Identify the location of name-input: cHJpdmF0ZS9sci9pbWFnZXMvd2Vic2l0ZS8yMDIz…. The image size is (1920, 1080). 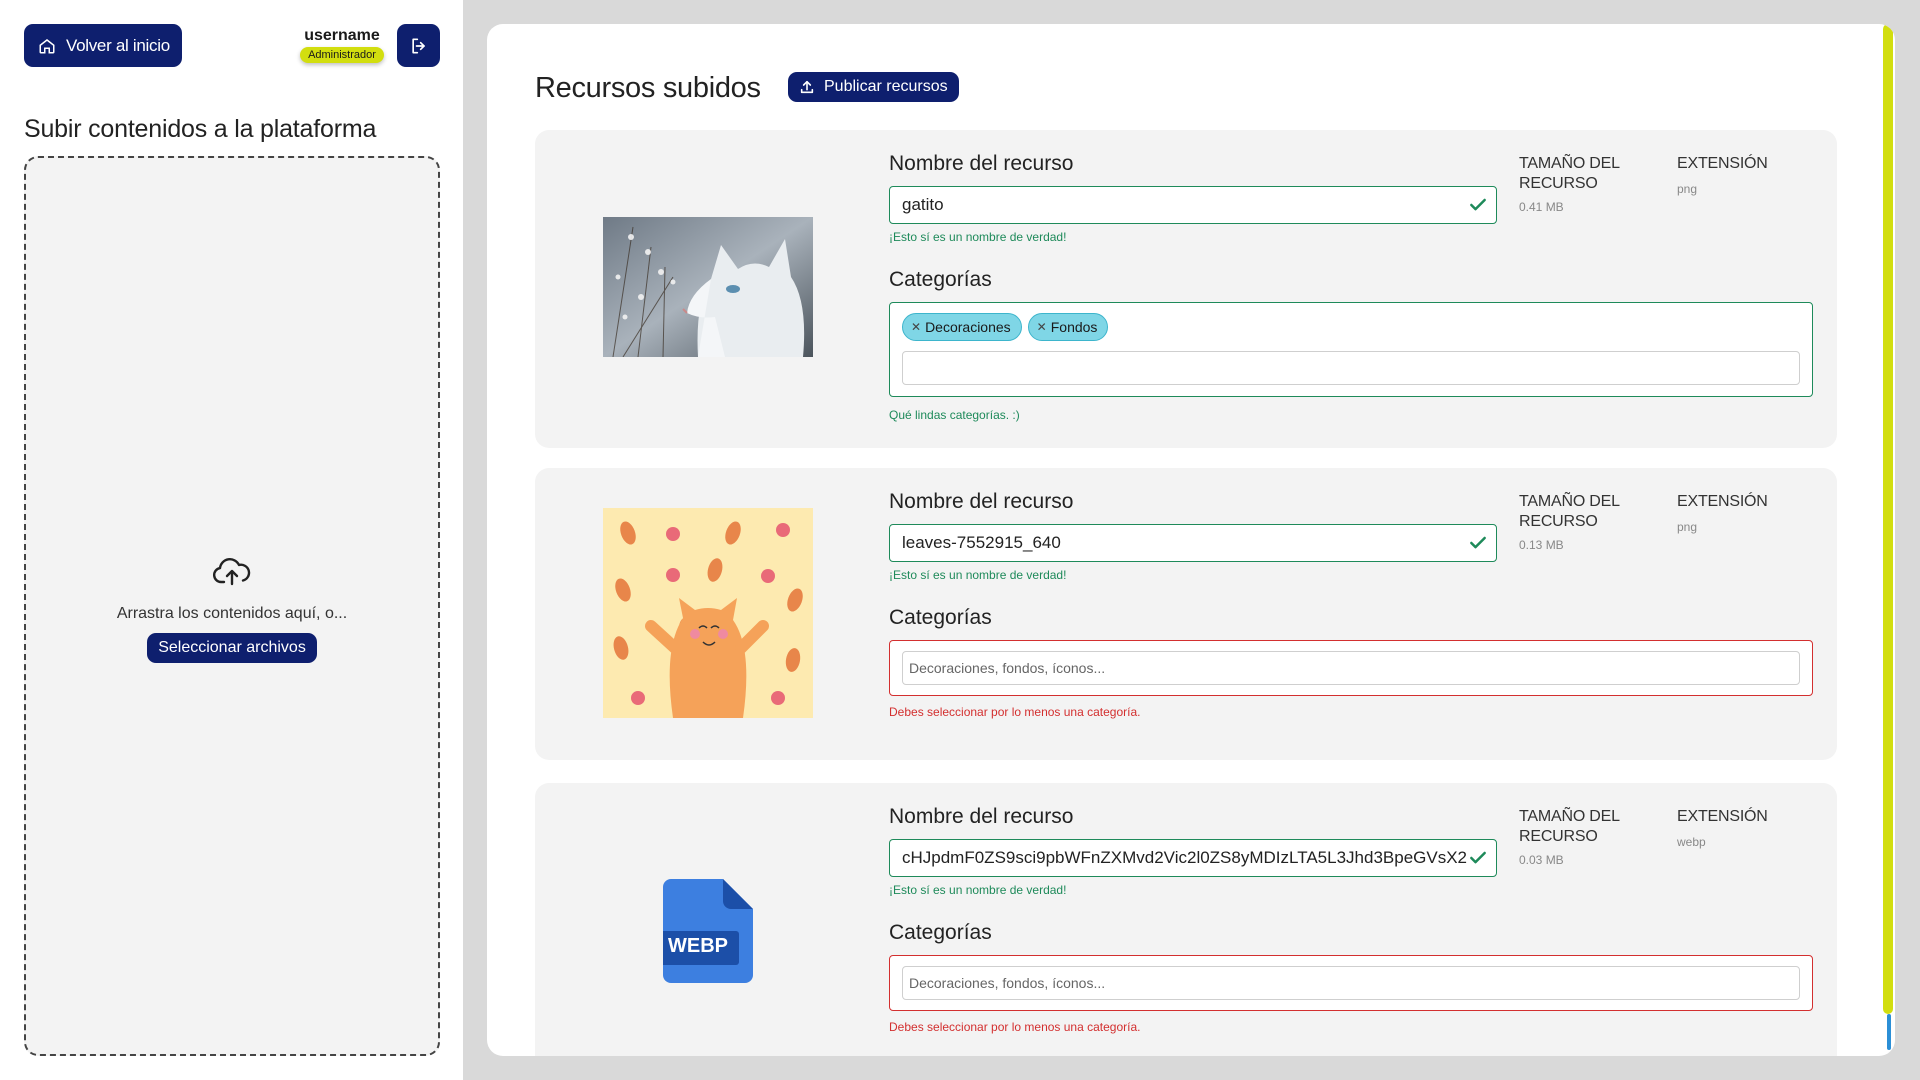
(1193, 858).